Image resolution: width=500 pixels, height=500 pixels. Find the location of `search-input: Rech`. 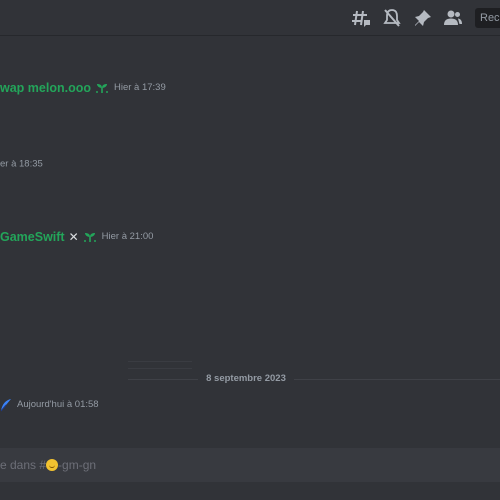

search-input: Rech is located at coordinates (487, 18).